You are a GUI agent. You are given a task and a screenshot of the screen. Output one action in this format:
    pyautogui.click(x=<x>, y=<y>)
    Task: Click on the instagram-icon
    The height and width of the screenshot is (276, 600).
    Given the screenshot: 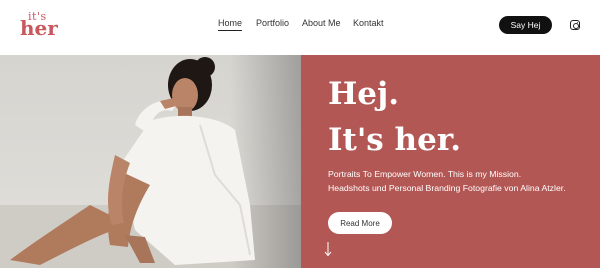 What is the action you would take?
    pyautogui.click(x=575, y=25)
    